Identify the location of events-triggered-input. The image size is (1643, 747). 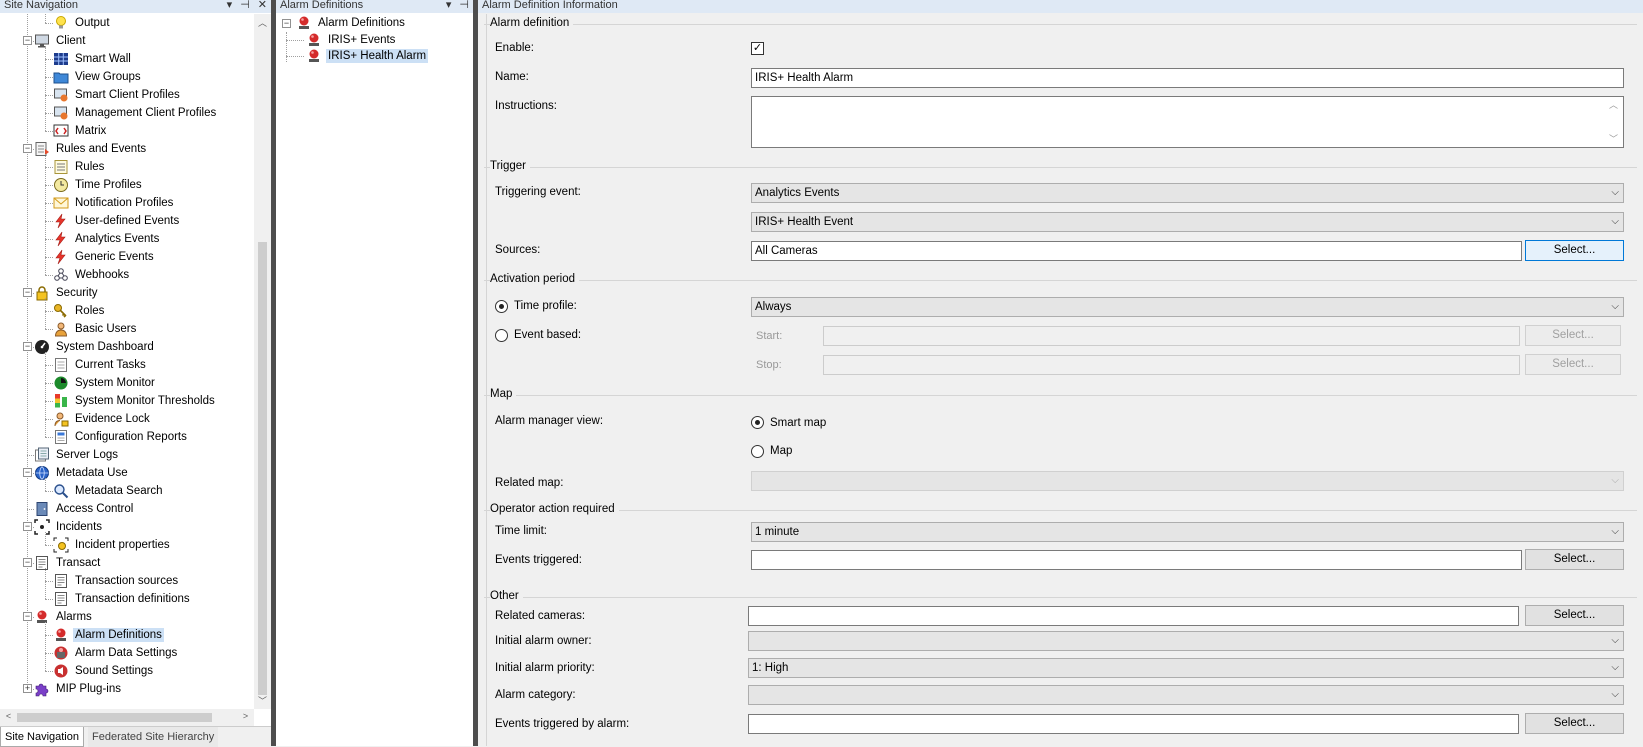
(1136, 560).